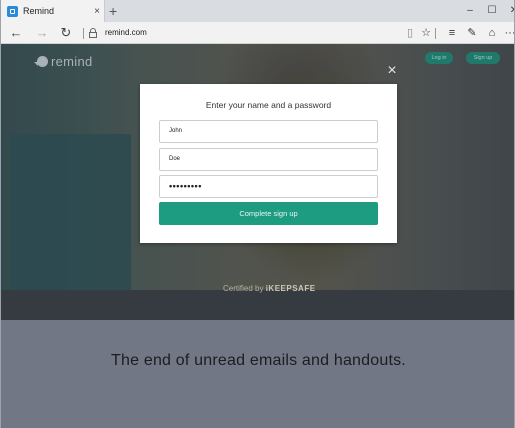 Image resolution: width=515 pixels, height=428 pixels. What do you see at coordinates (472, 33) in the screenshot?
I see `web-note-icon: ✎` at bounding box center [472, 33].